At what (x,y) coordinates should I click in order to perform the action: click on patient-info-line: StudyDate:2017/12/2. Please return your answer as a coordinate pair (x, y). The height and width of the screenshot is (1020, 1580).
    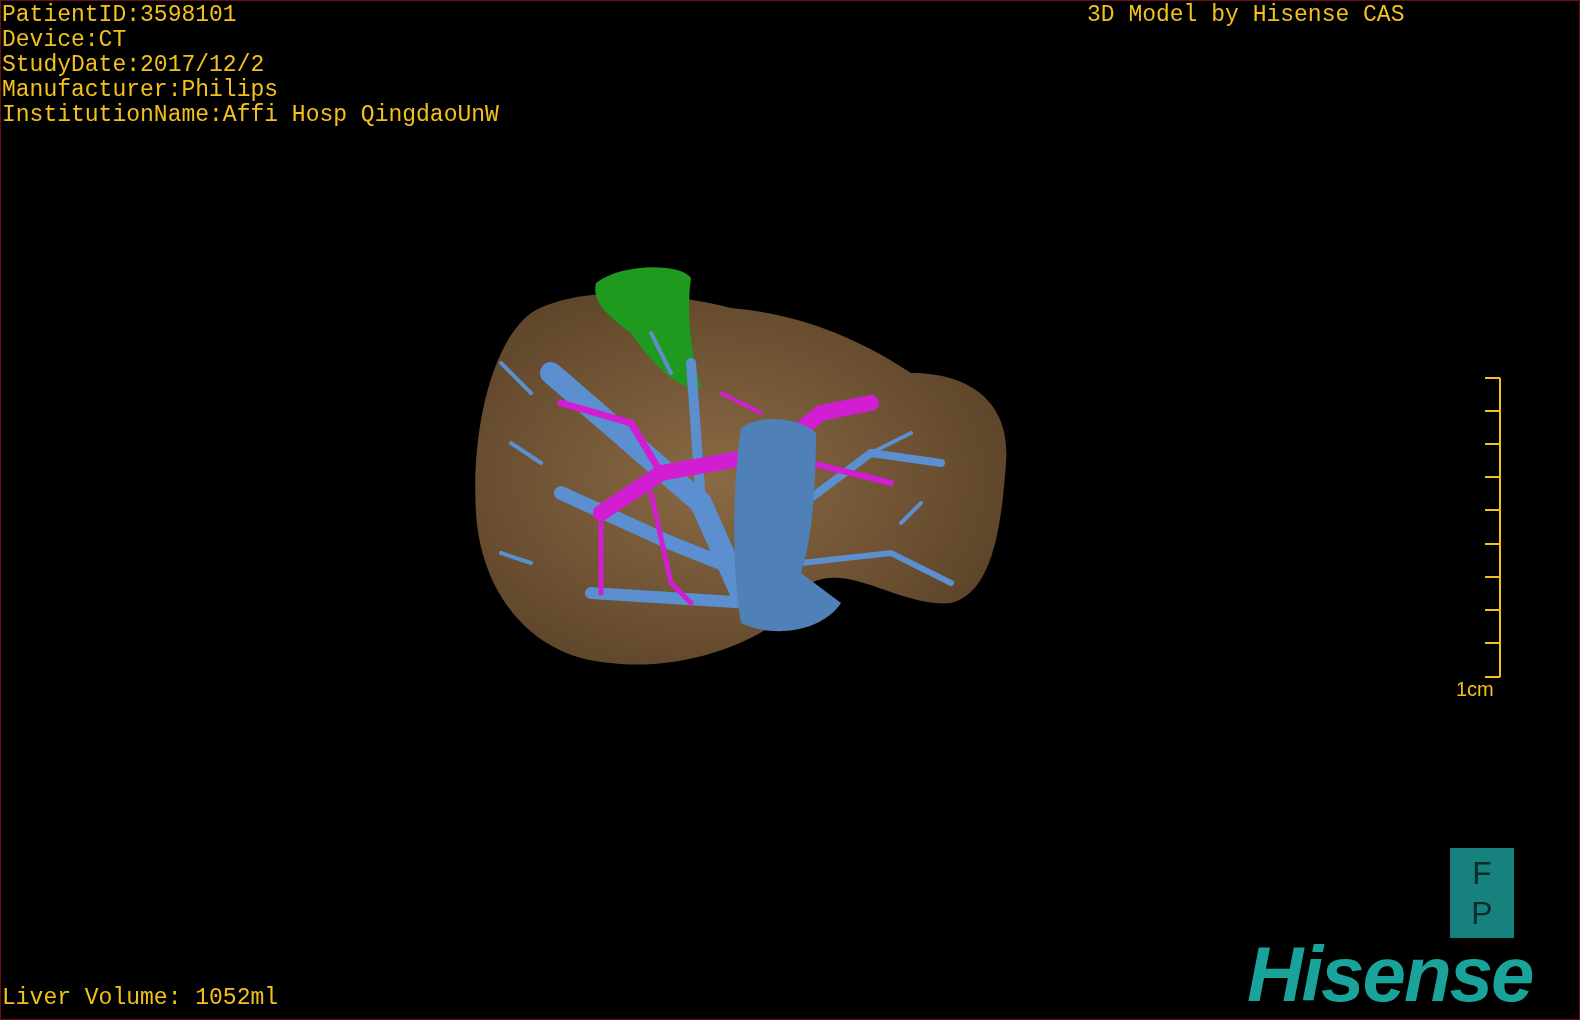
    Looking at the image, I should click on (134, 65).